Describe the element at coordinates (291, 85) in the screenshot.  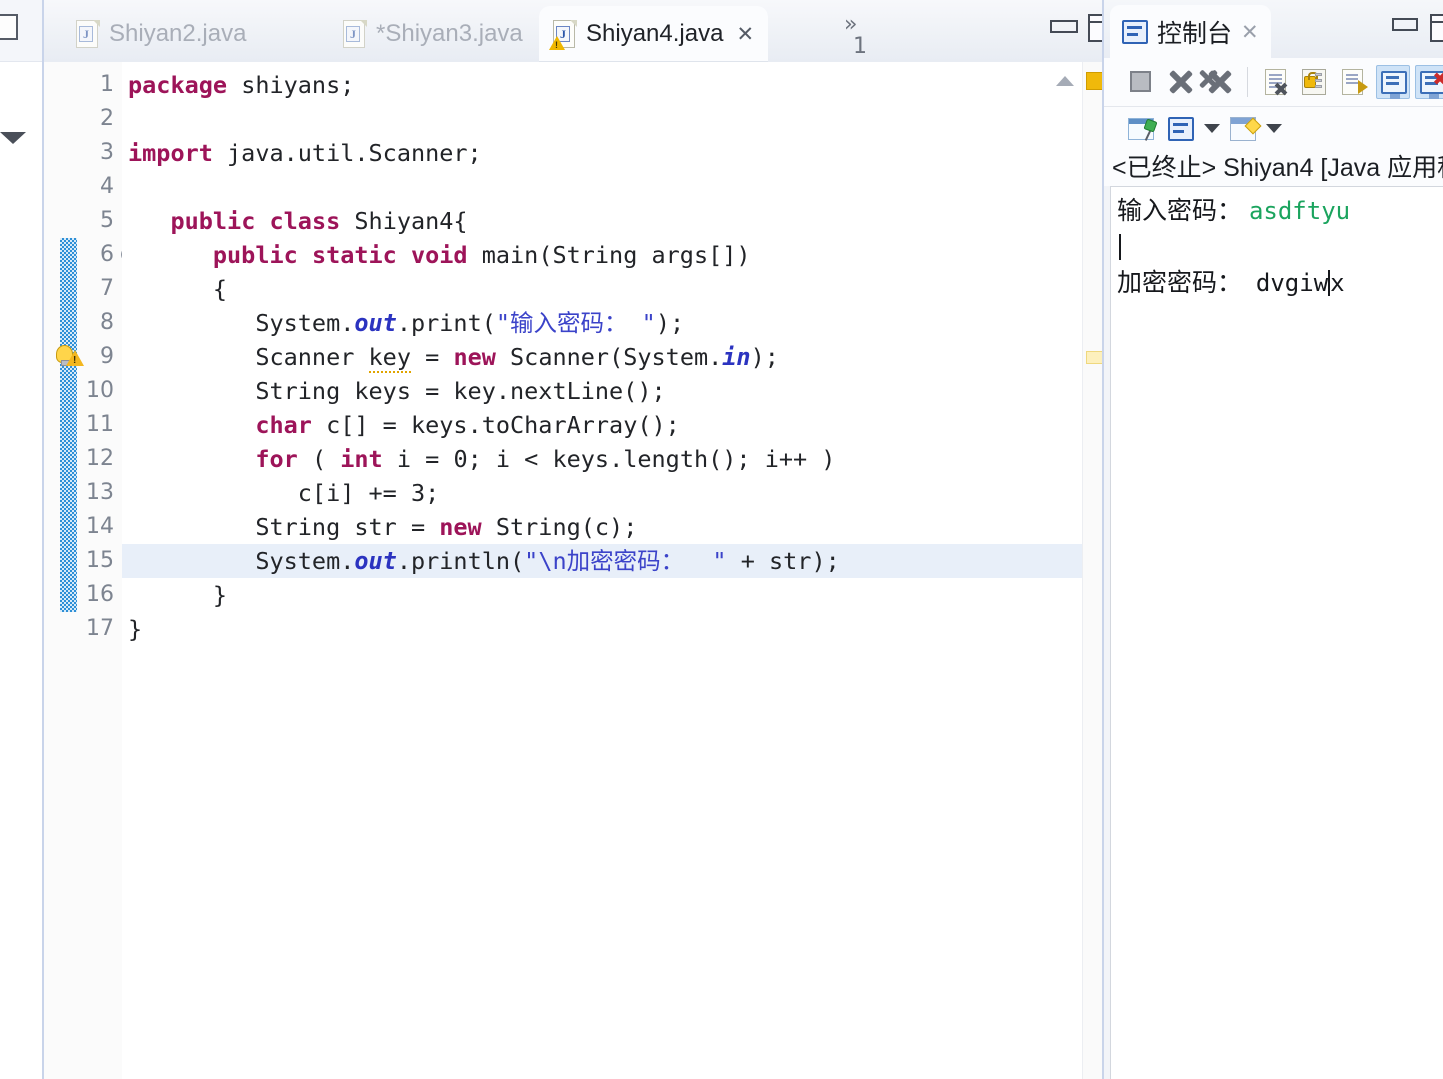
I see `code-token: shiyans;` at that location.